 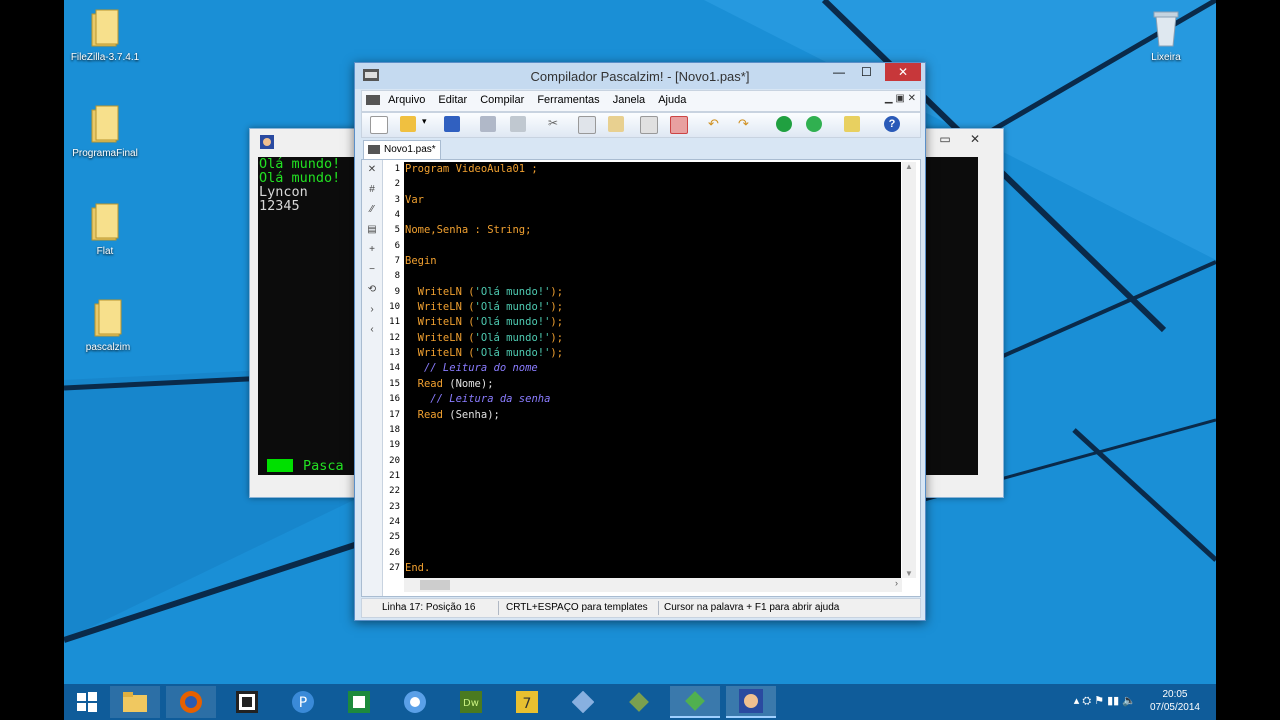 What do you see at coordinates (672, 100) in the screenshot?
I see `menu-ajuda: Ajuda` at bounding box center [672, 100].